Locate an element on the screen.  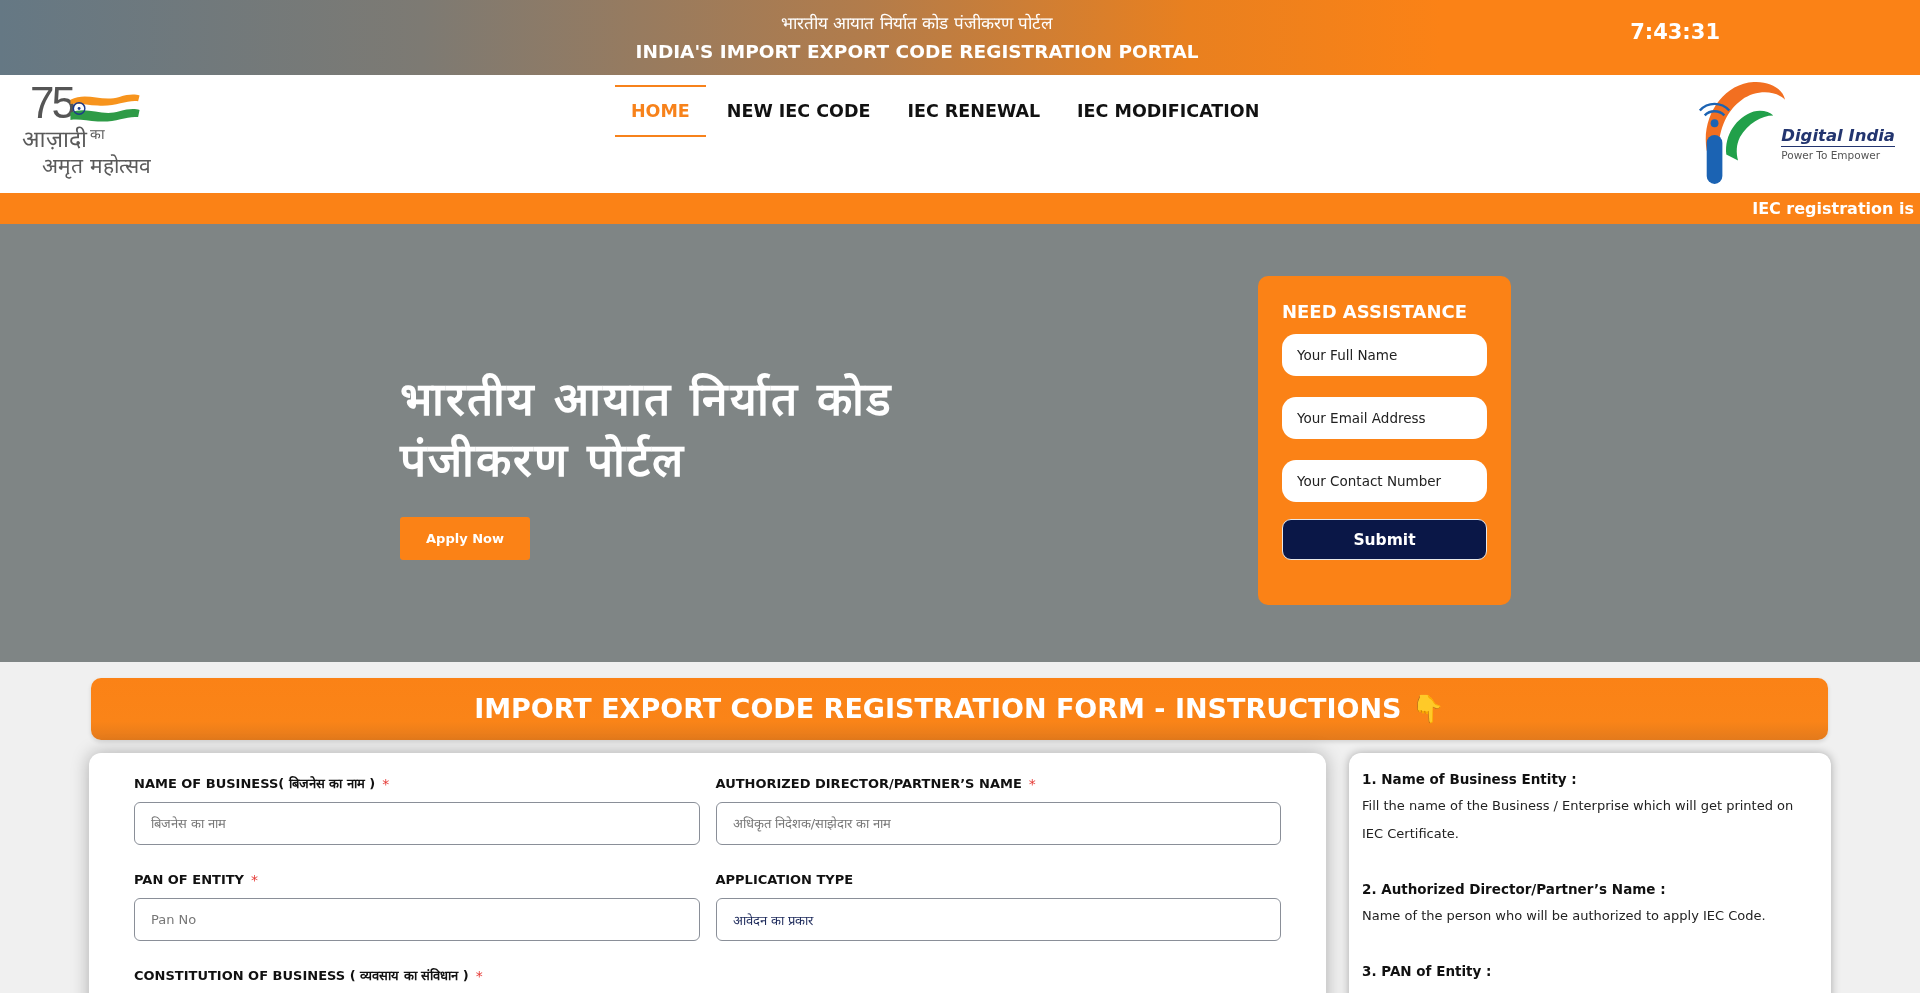
logo-word-text: आज़ादी is located at coordinates (54, 139).